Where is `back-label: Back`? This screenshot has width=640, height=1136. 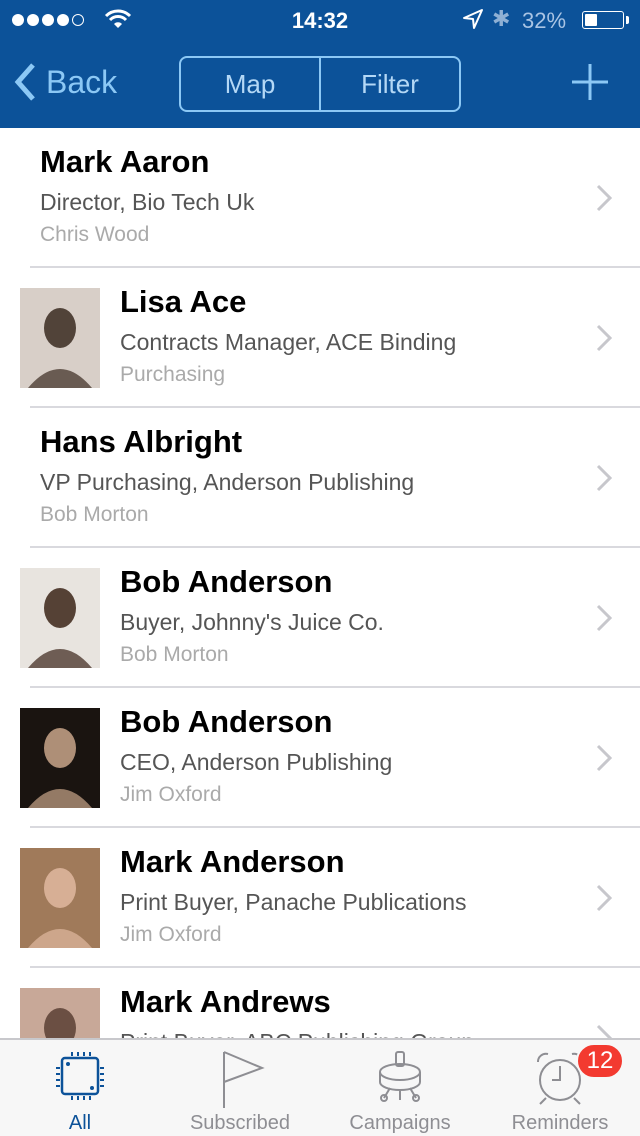
back-label: Back is located at coordinates (82, 81).